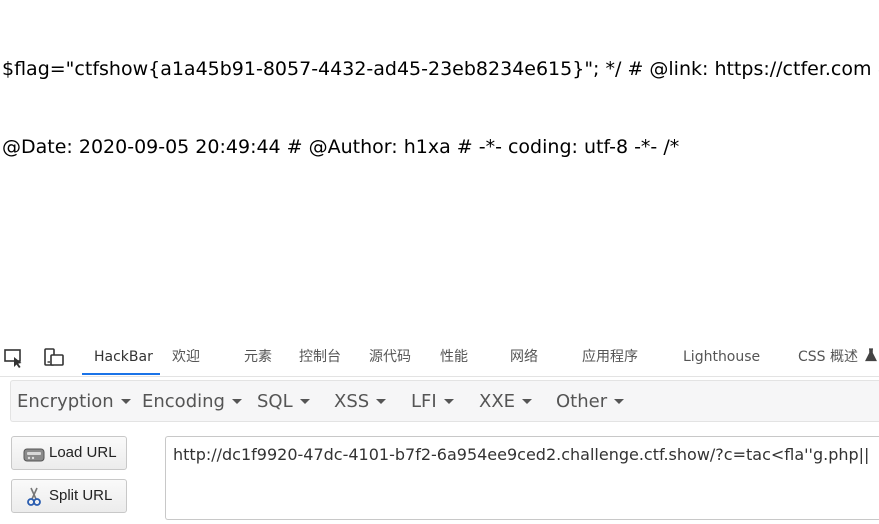  I want to click on tab-application: 应用程序, so click(610, 356).